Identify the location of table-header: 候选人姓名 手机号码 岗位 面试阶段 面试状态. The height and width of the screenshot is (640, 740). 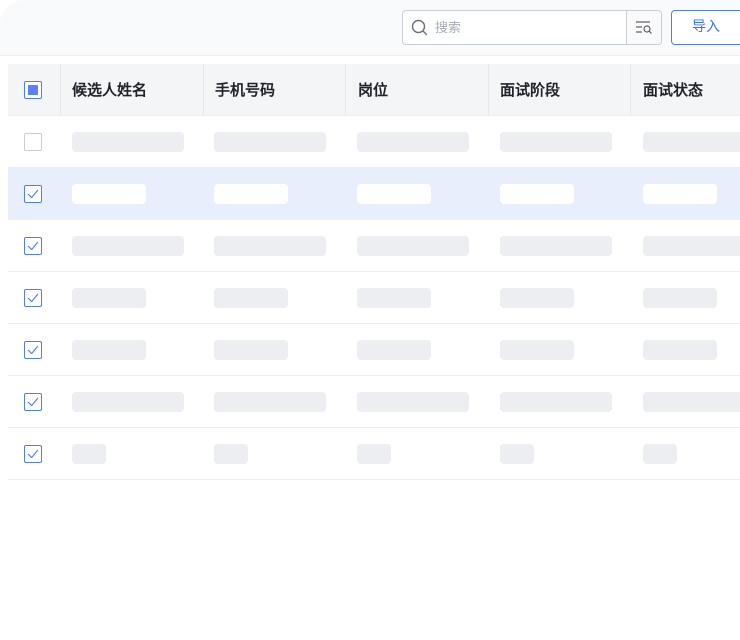
(374, 90).